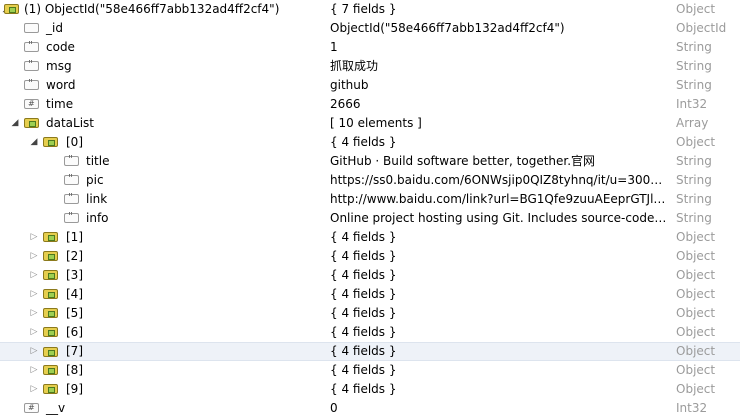 Image resolution: width=740 pixels, height=419 pixels. I want to click on tree-row: ◢ [0] { 4 fields } Object, so click(370, 142).